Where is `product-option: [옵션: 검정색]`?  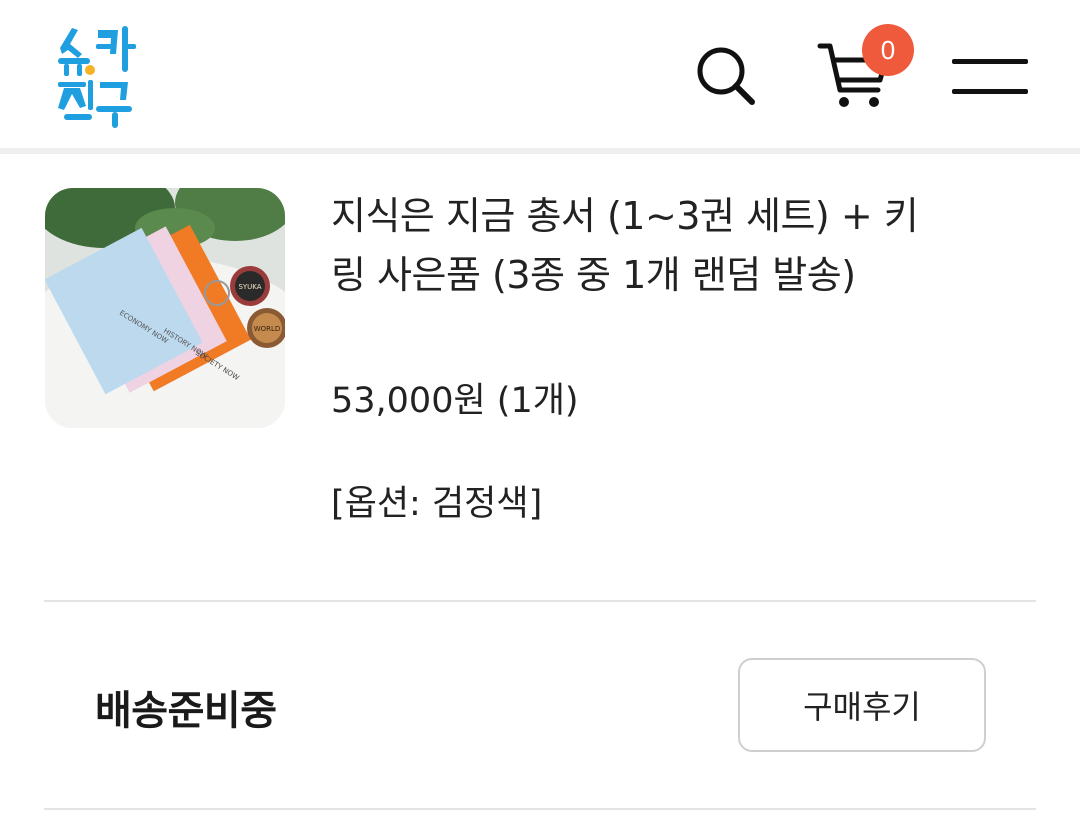
product-option: [옵션: 검정색] is located at coordinates (437, 504).